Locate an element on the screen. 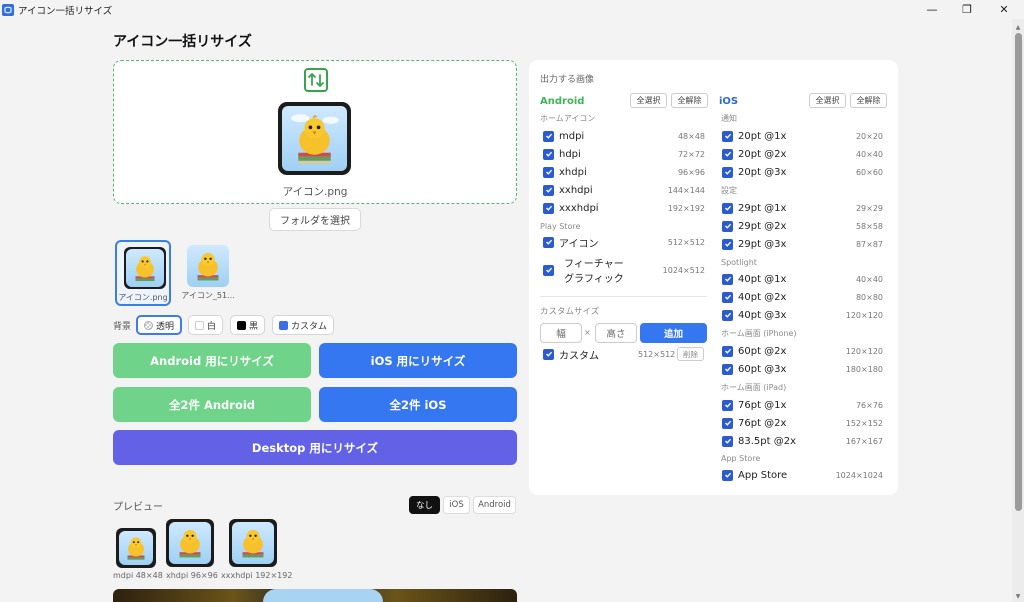 Image resolution: width=1024 pixels, height=602 pixels. option-29pt-2x: 29pt @2x is located at coordinates (754, 226).